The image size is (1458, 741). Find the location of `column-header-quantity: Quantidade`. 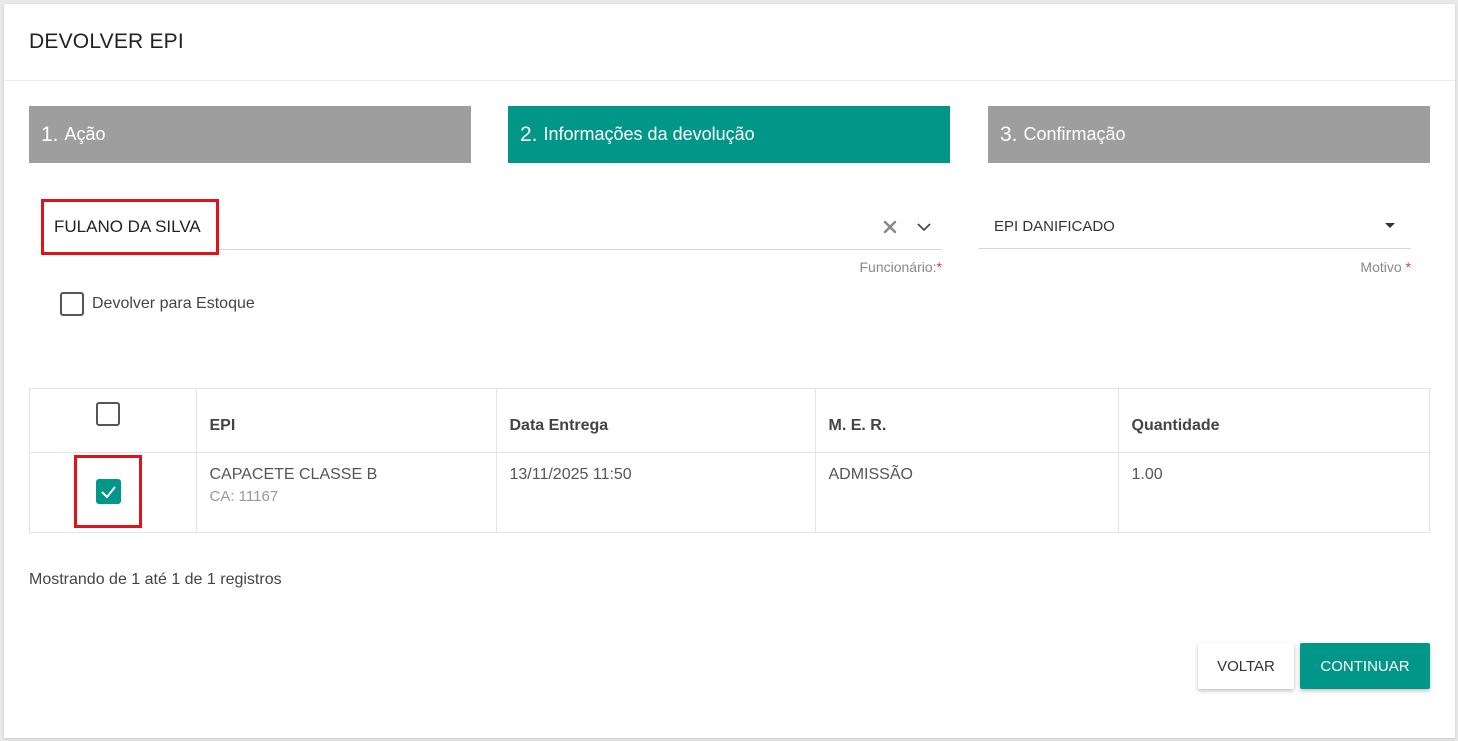

column-header-quantity: Quantidade is located at coordinates (1175, 425).